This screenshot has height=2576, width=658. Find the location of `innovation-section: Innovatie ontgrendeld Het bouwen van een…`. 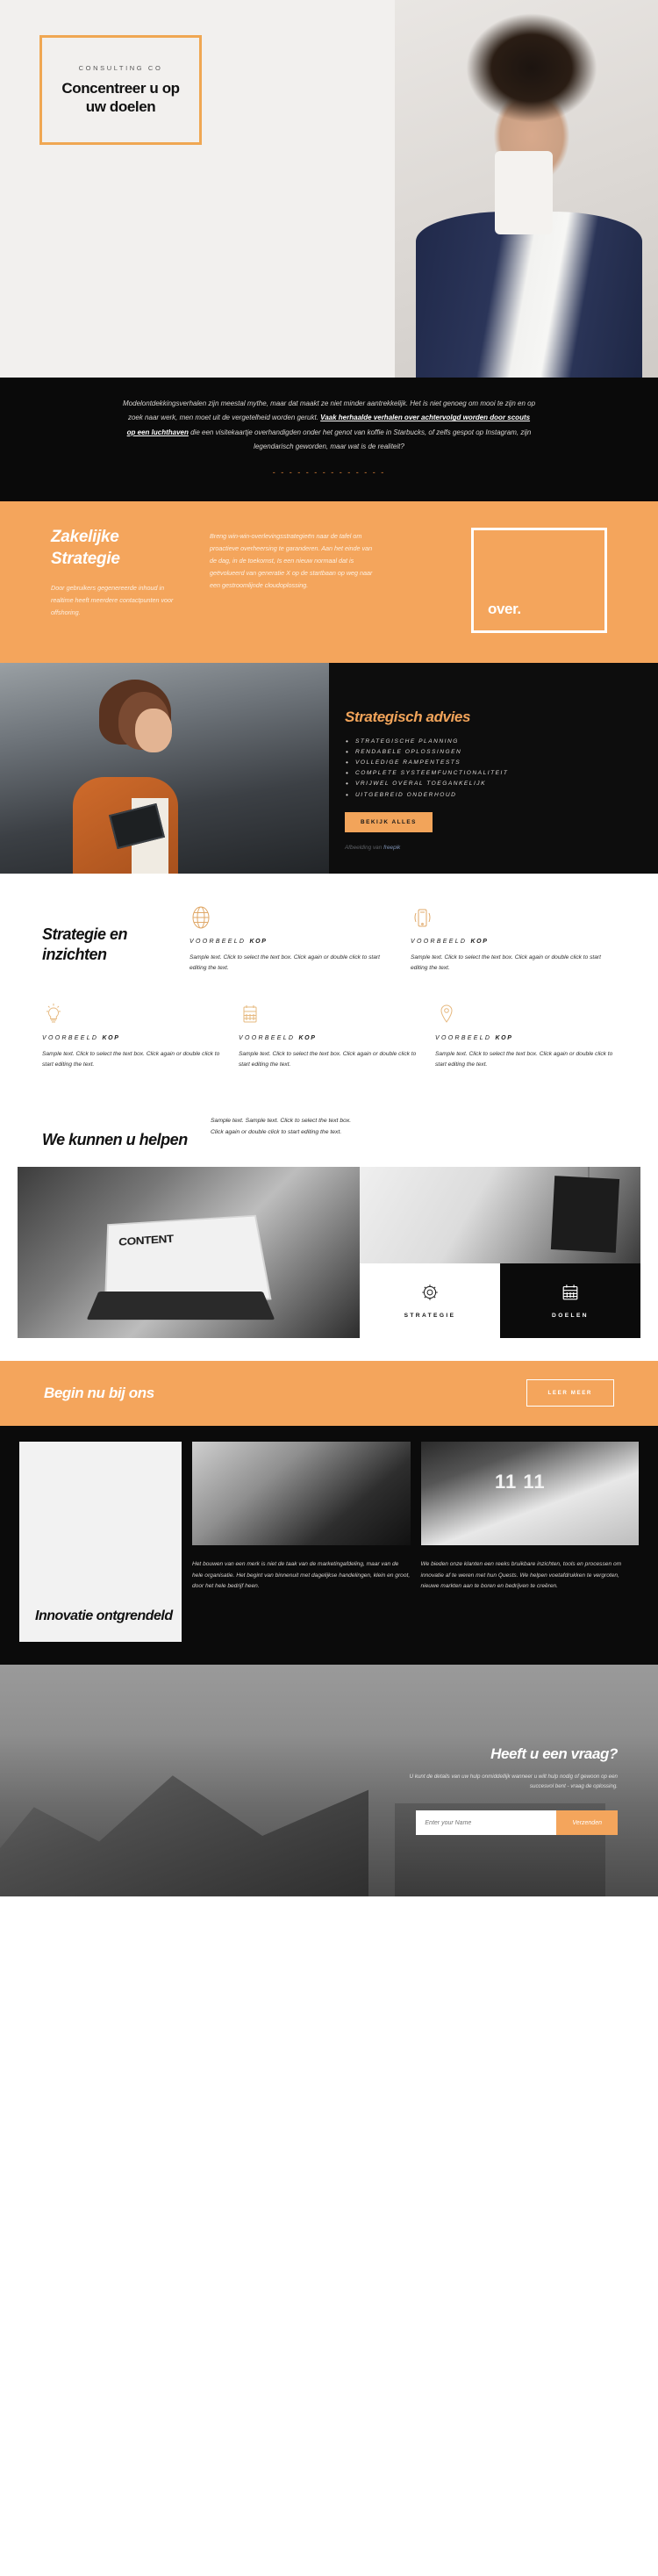

innovation-section: Innovatie ontgrendeld Het bouwen van een… is located at coordinates (329, 1545).